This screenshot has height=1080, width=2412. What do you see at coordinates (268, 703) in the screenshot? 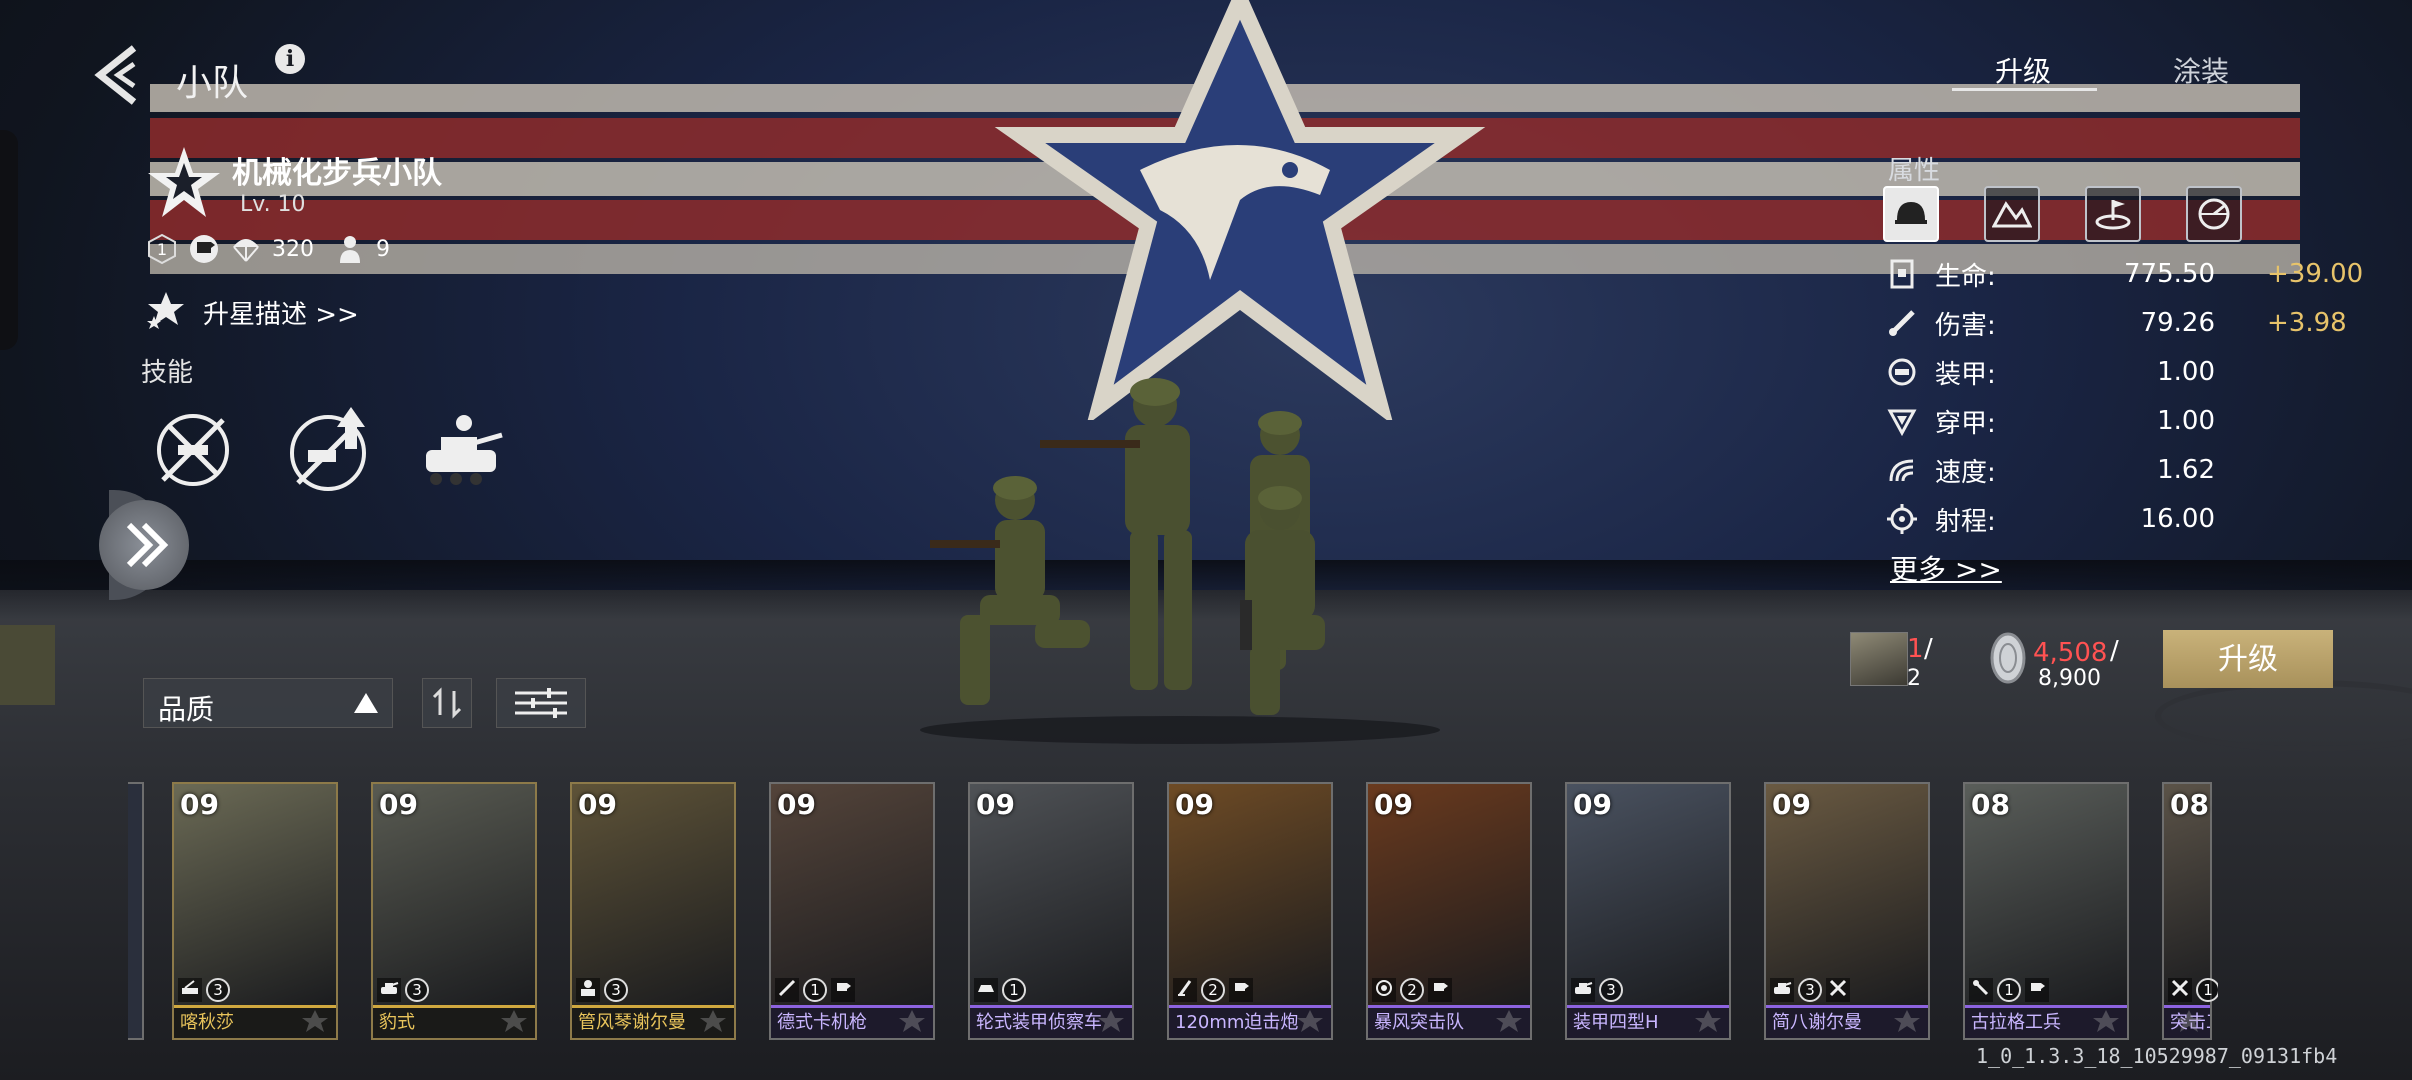
I see `quality-sort-dropdown: 品质` at bounding box center [268, 703].